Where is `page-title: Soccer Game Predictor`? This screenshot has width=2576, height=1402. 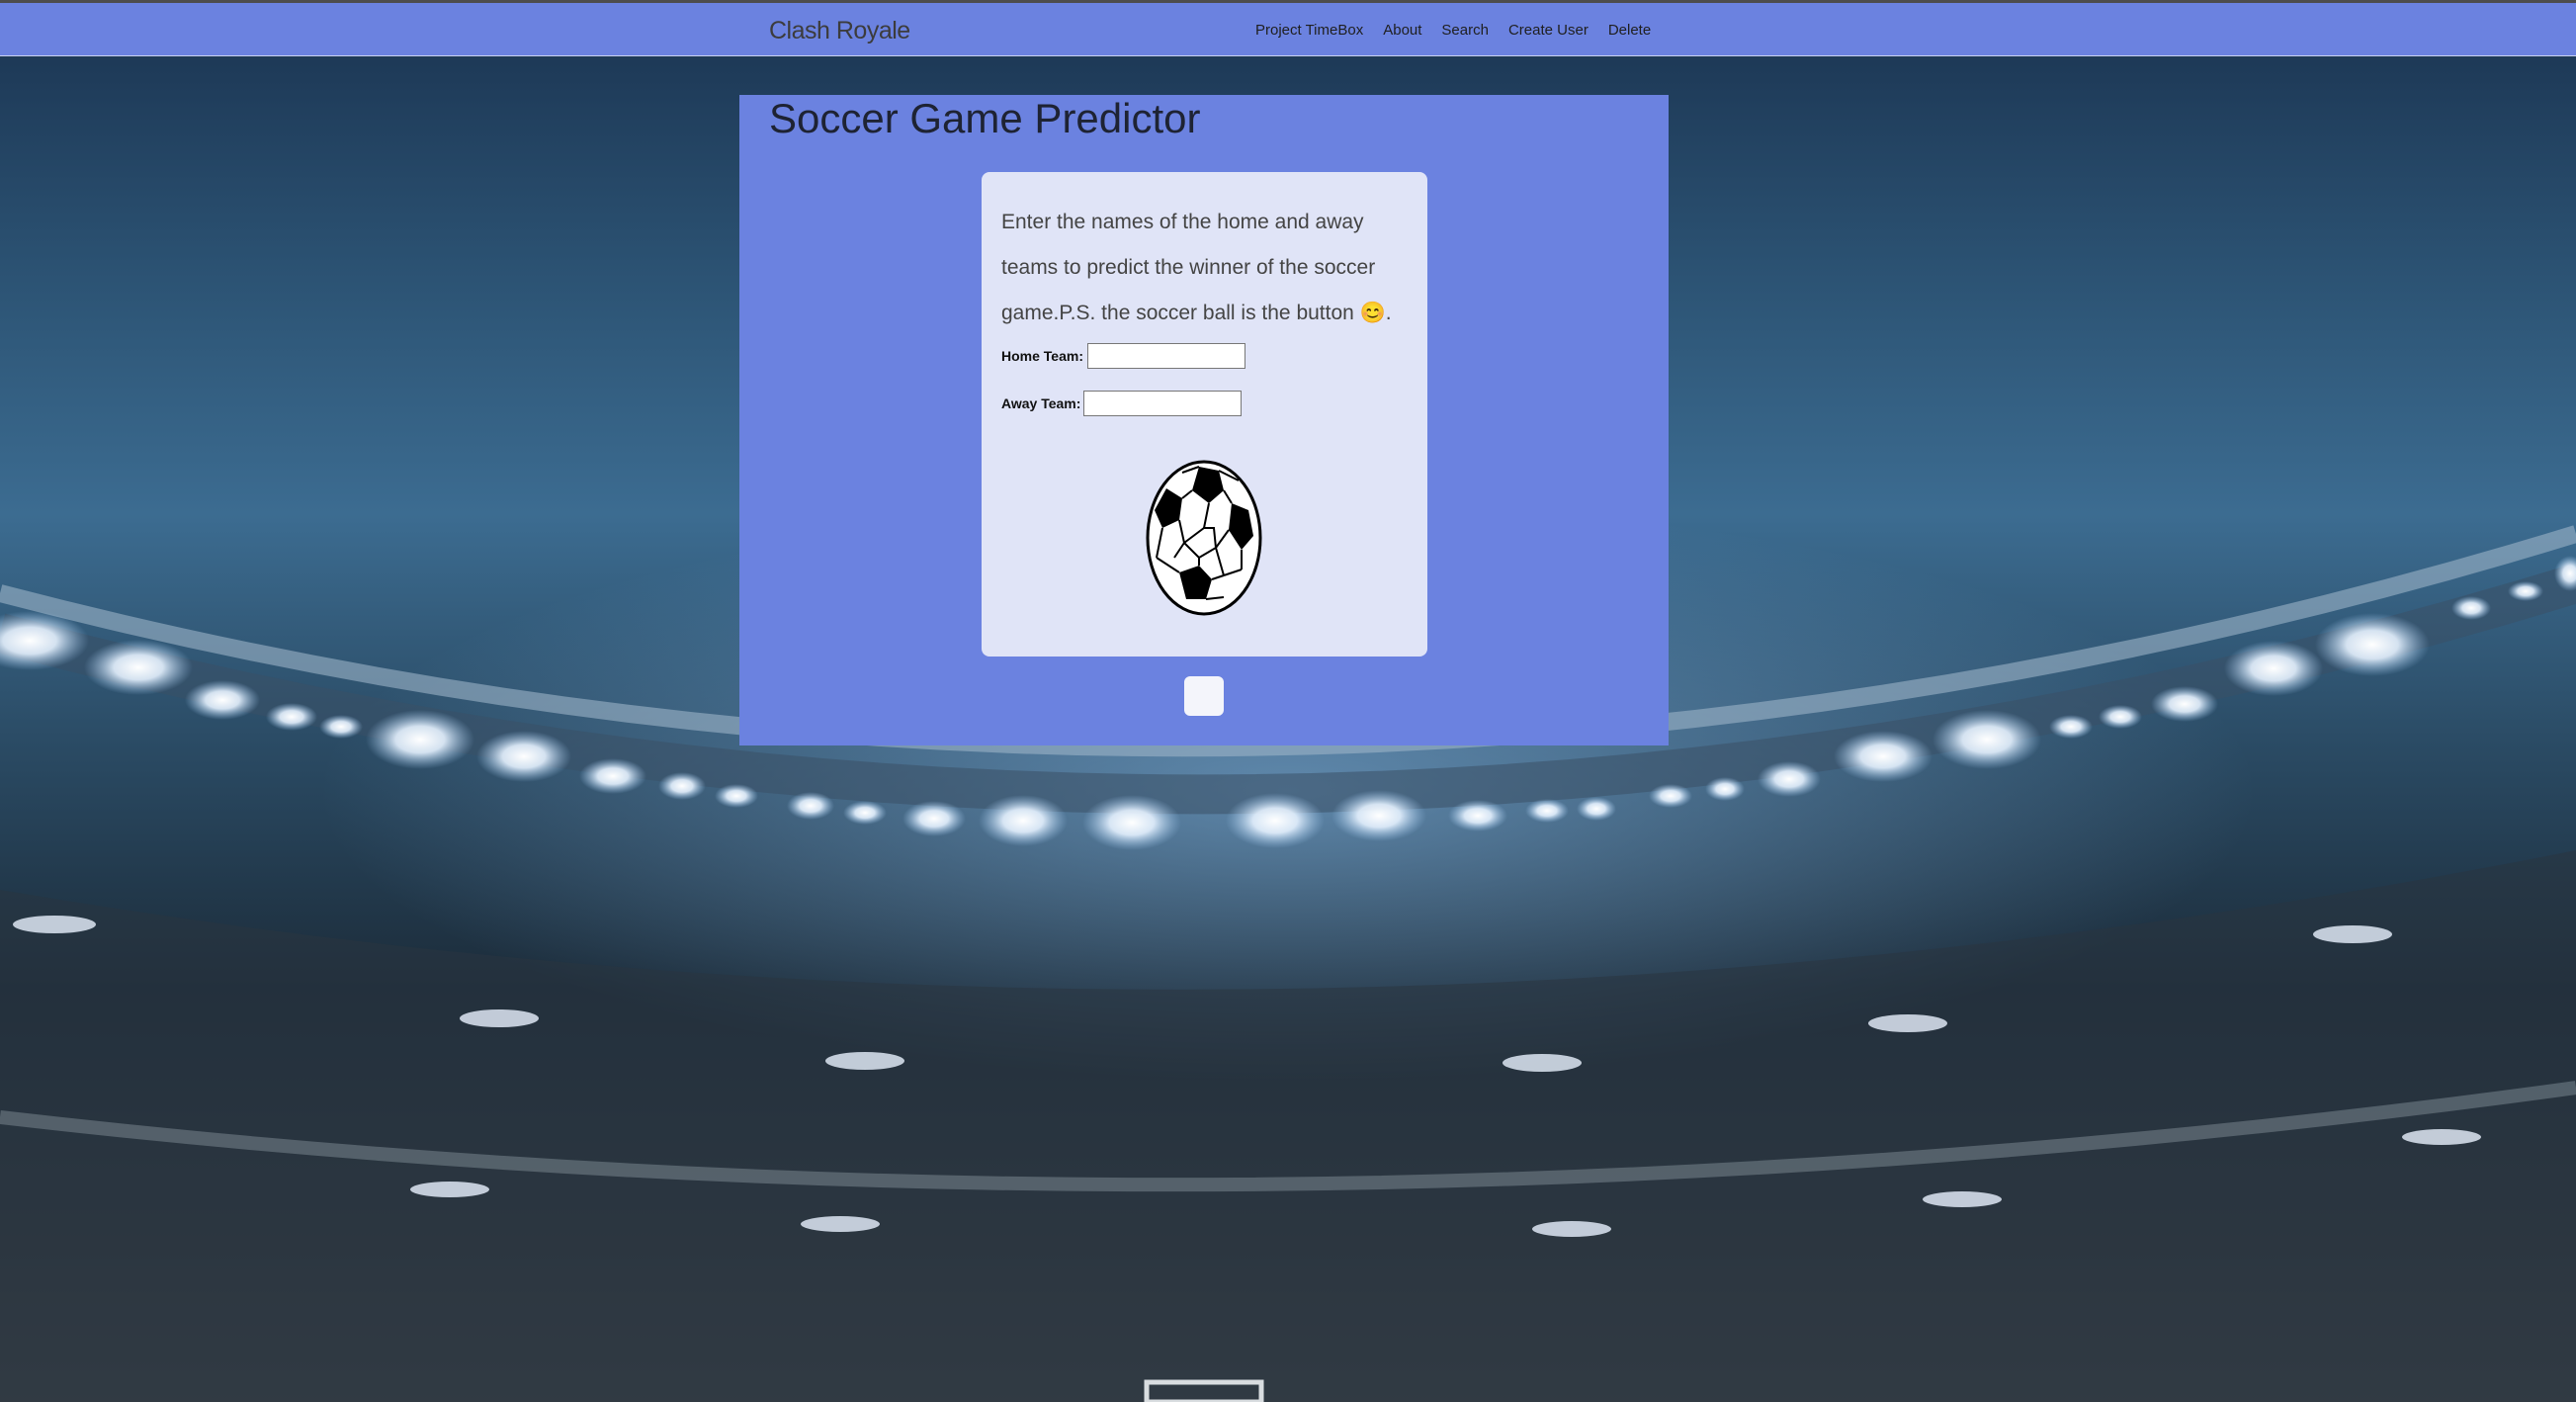
page-title: Soccer Game Predictor is located at coordinates (985, 118).